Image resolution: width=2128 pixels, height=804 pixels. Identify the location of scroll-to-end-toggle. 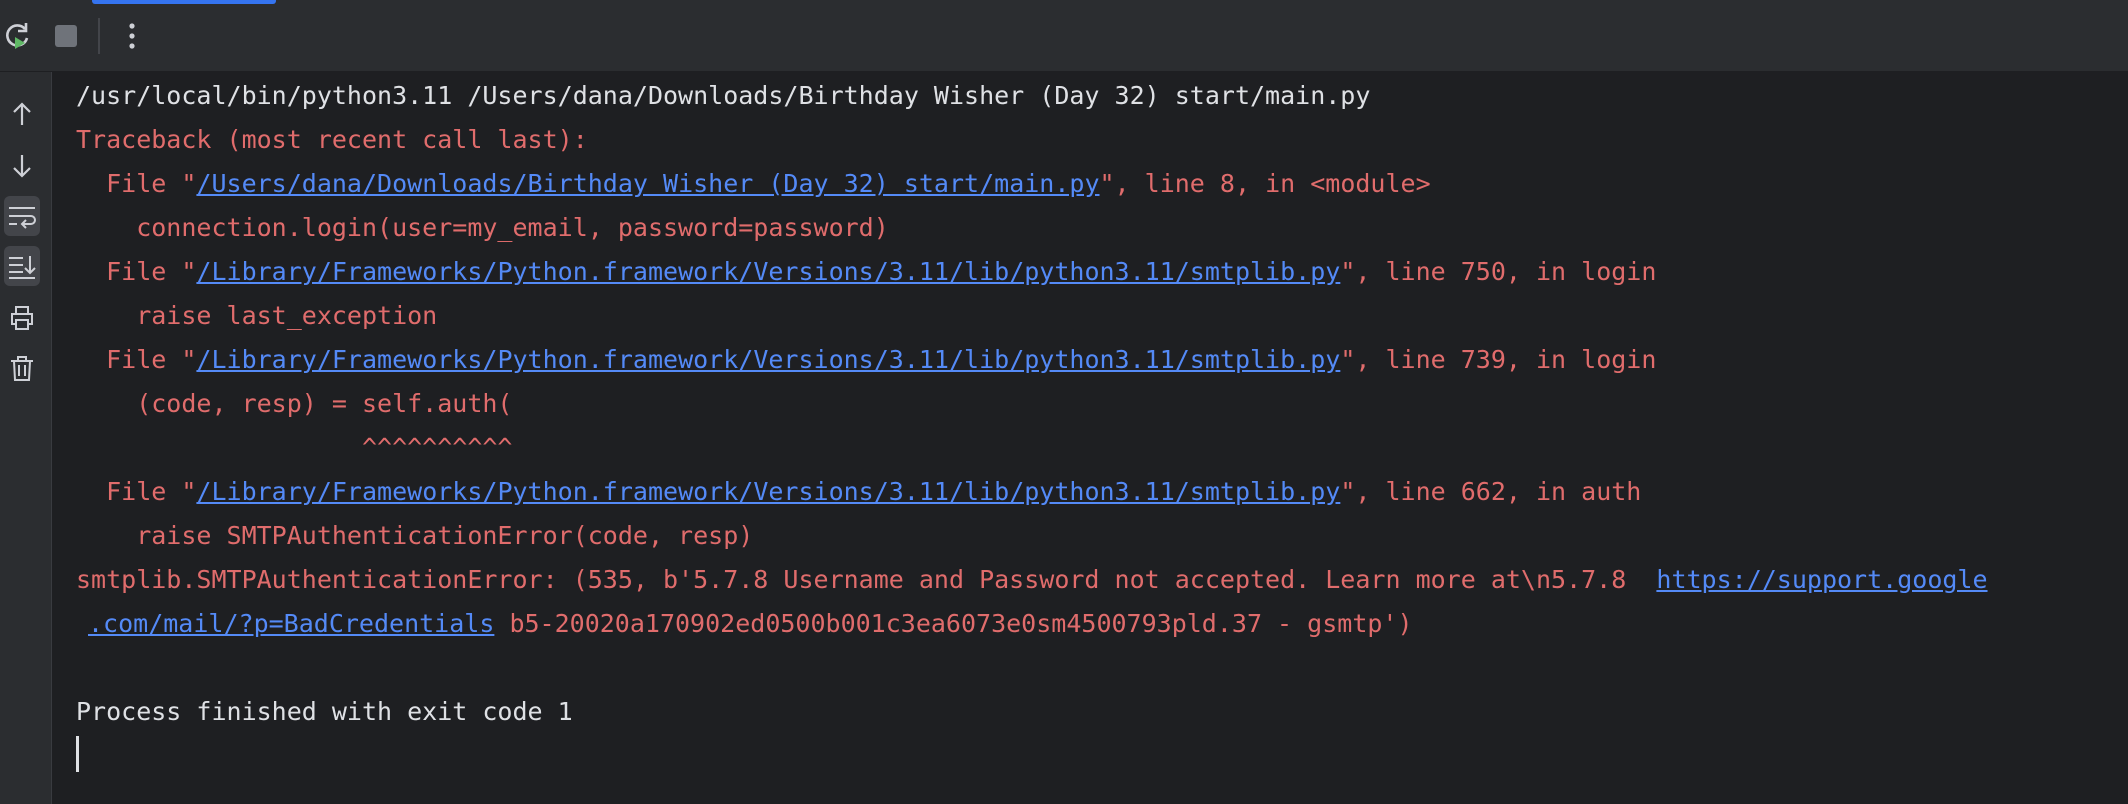
(22, 266).